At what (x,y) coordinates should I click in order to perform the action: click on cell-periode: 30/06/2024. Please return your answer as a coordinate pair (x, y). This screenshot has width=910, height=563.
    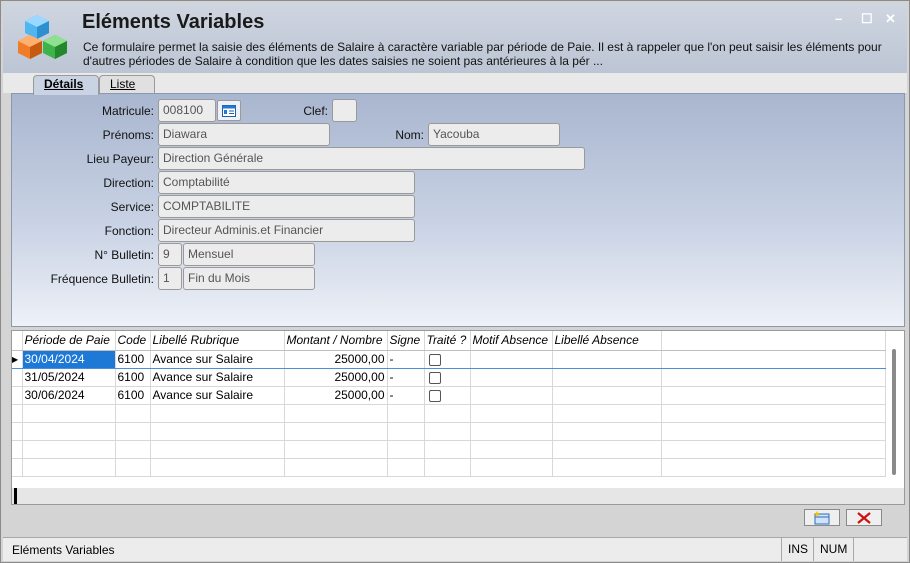
    Looking at the image, I should click on (69, 395).